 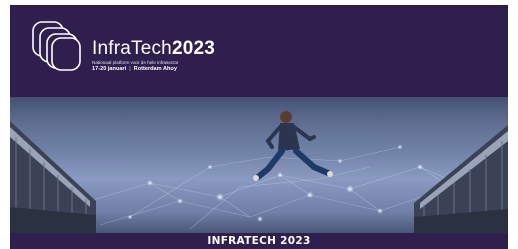 I want to click on event-dates: 17-20 januari, so click(x=109, y=69).